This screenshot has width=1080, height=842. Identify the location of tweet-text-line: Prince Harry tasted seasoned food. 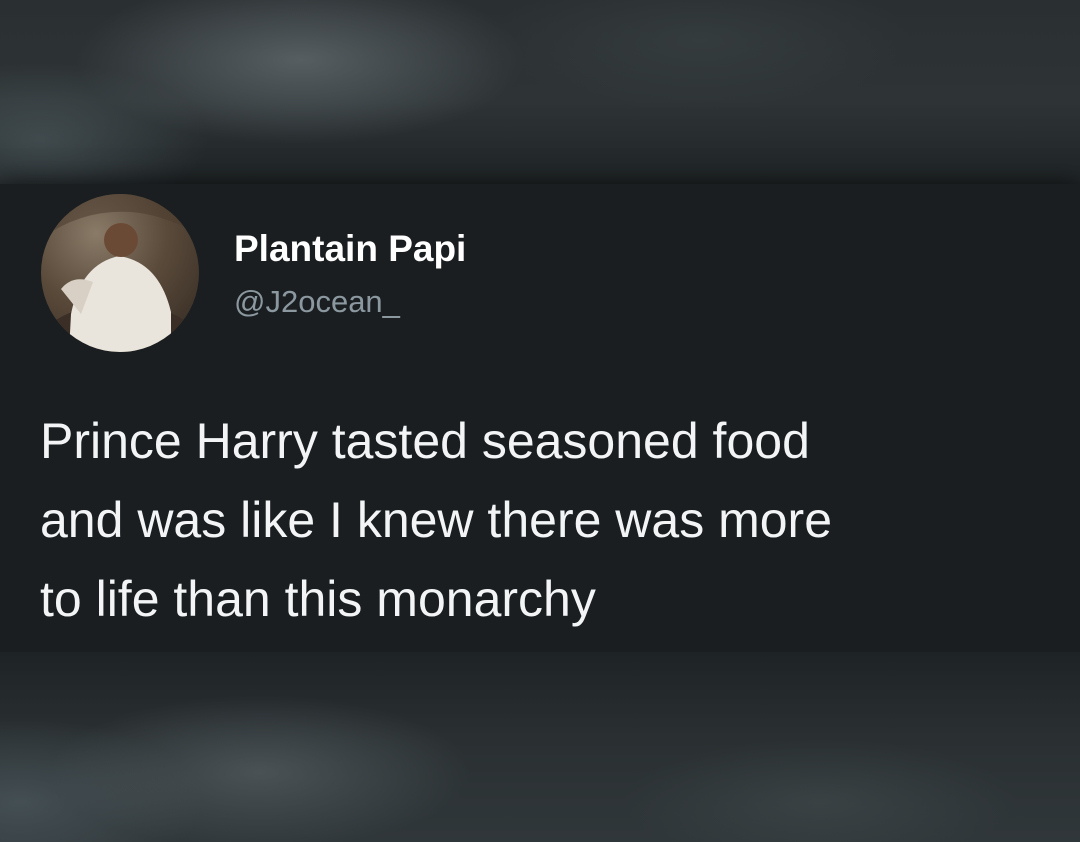
(425, 441).